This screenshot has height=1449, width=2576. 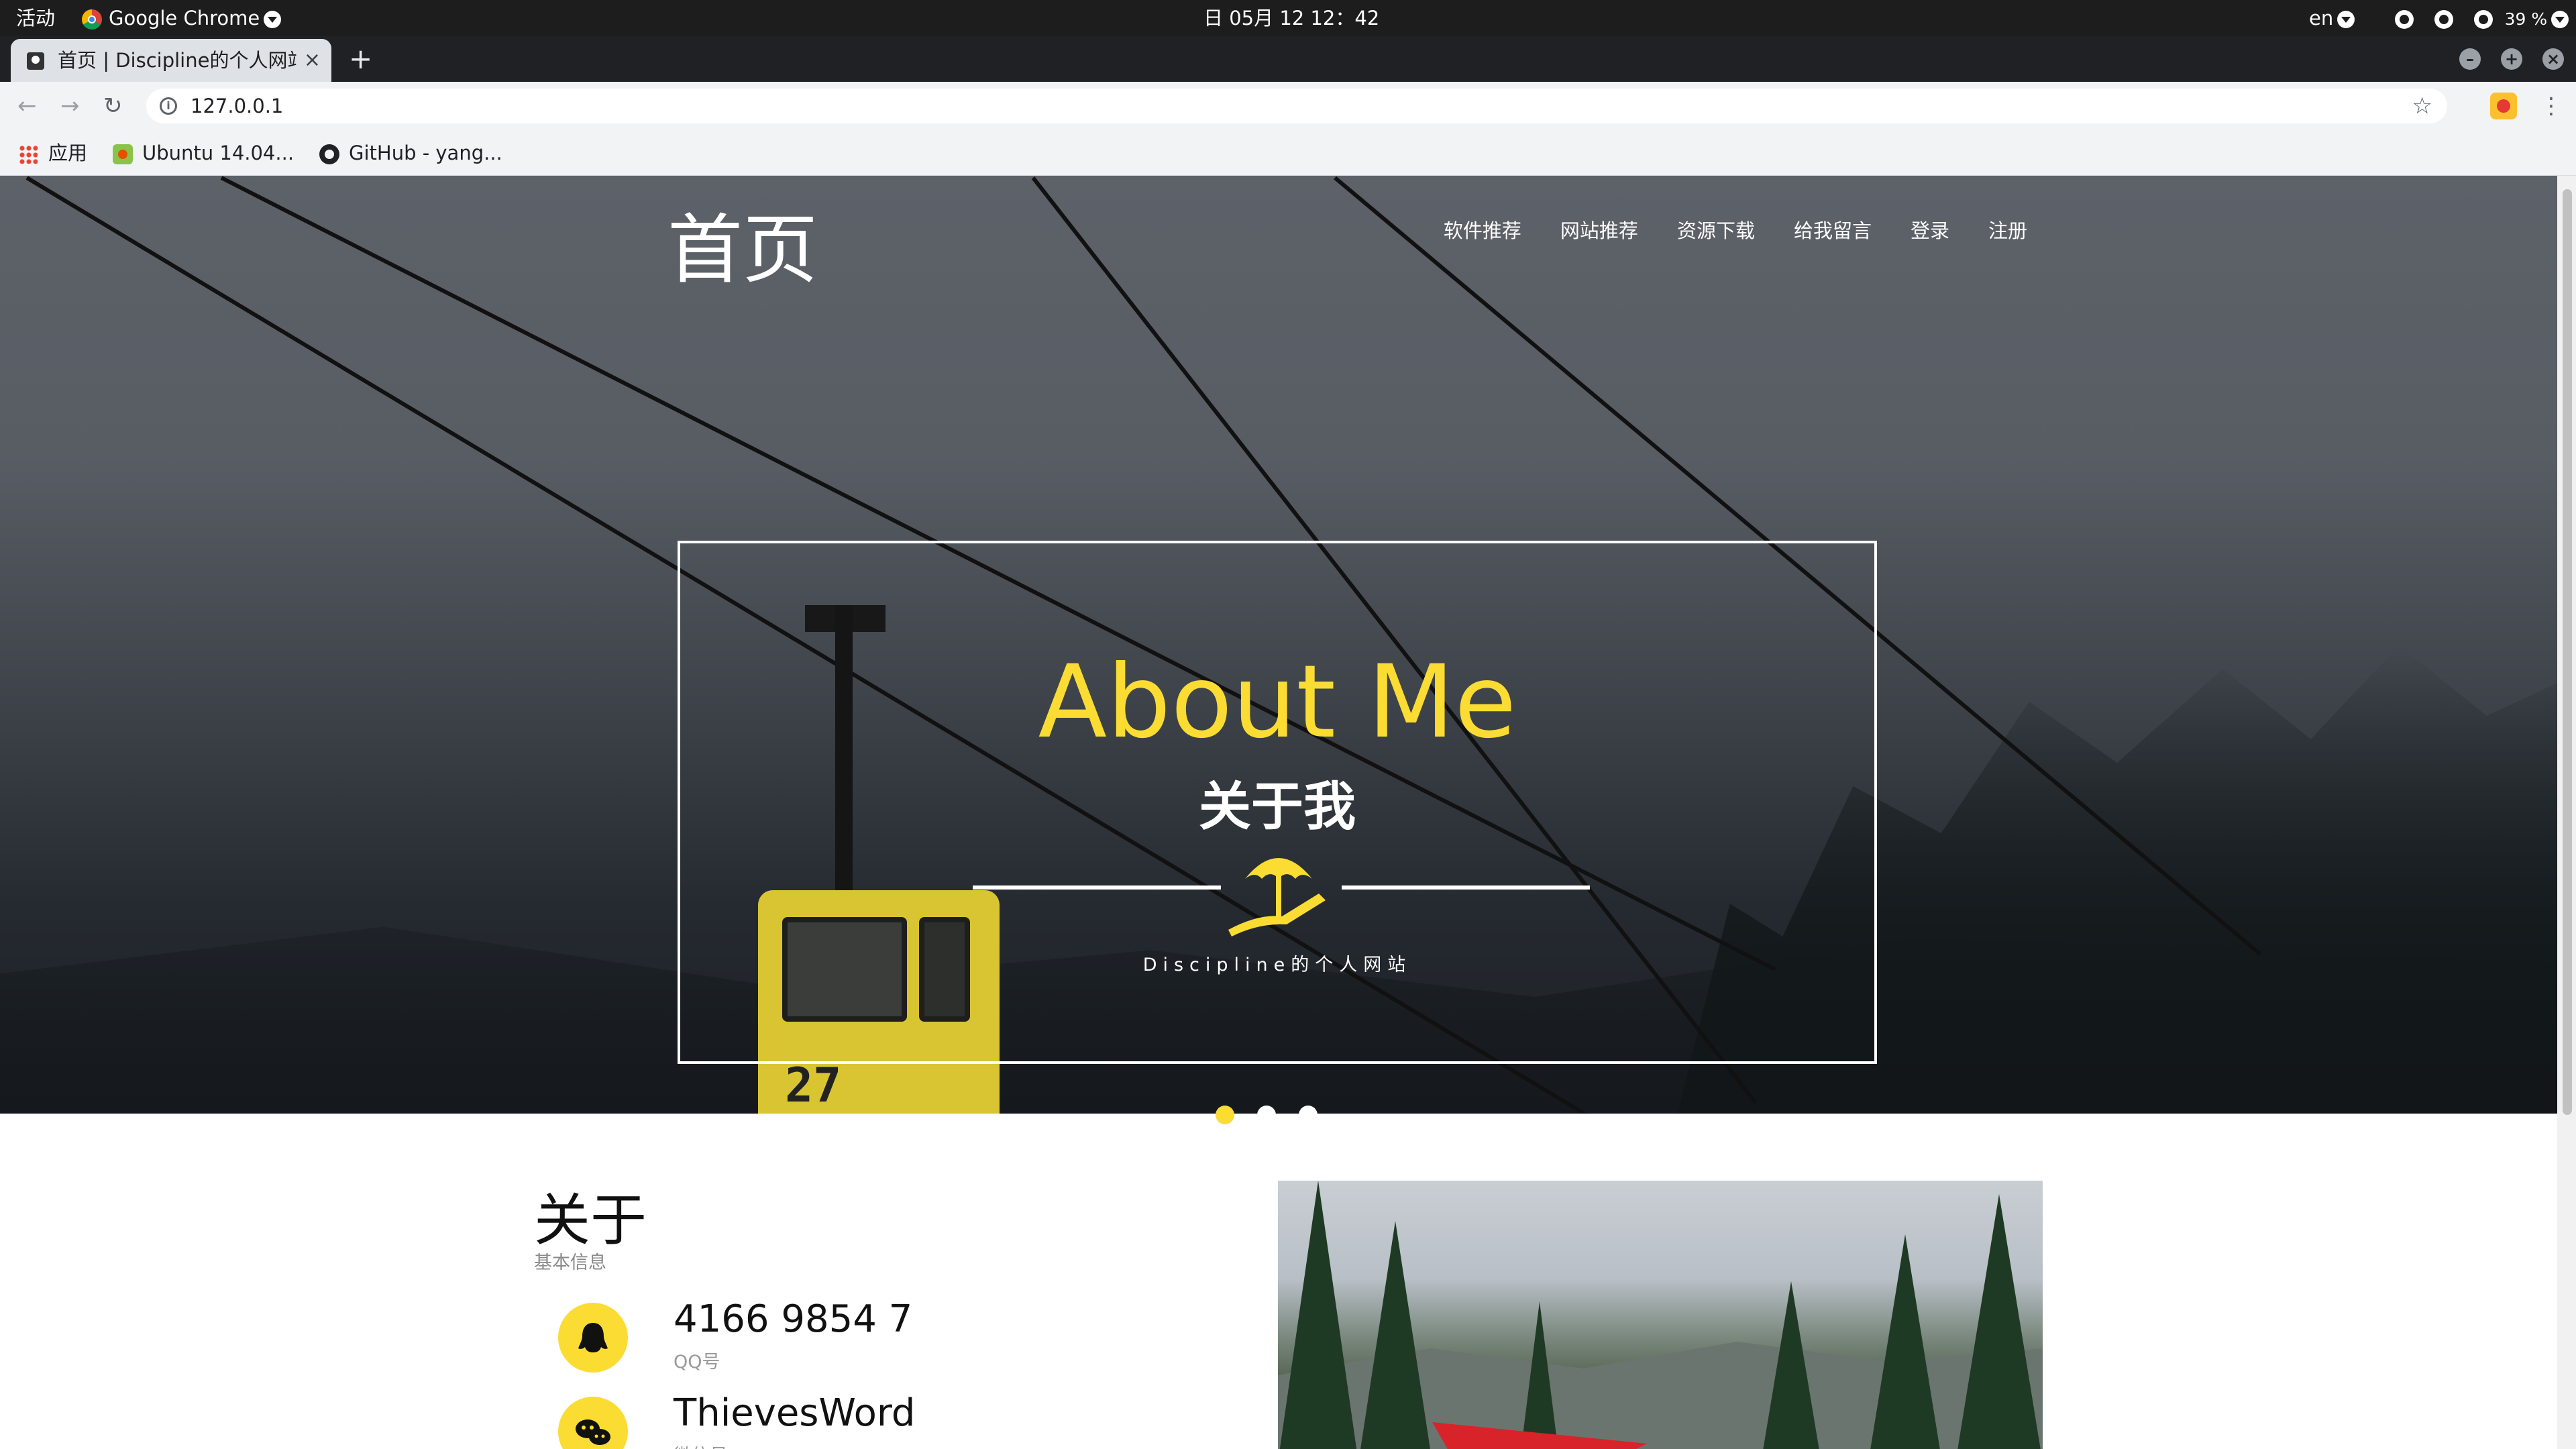 I want to click on browser-menu-icon: ⋮, so click(x=2551, y=106).